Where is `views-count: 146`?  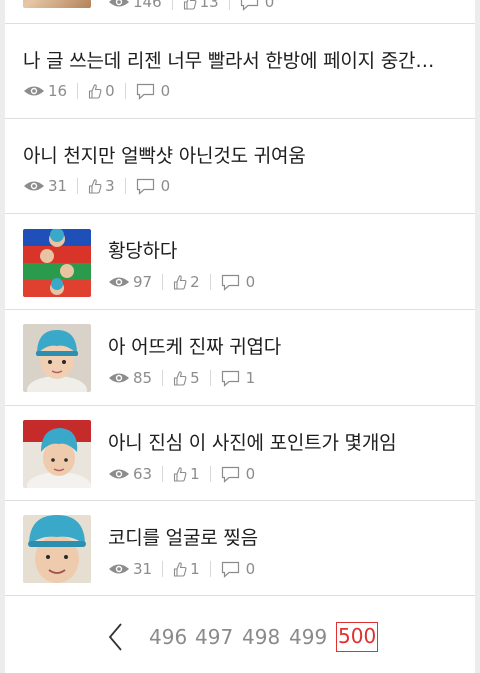
views-count: 146 is located at coordinates (135, 5).